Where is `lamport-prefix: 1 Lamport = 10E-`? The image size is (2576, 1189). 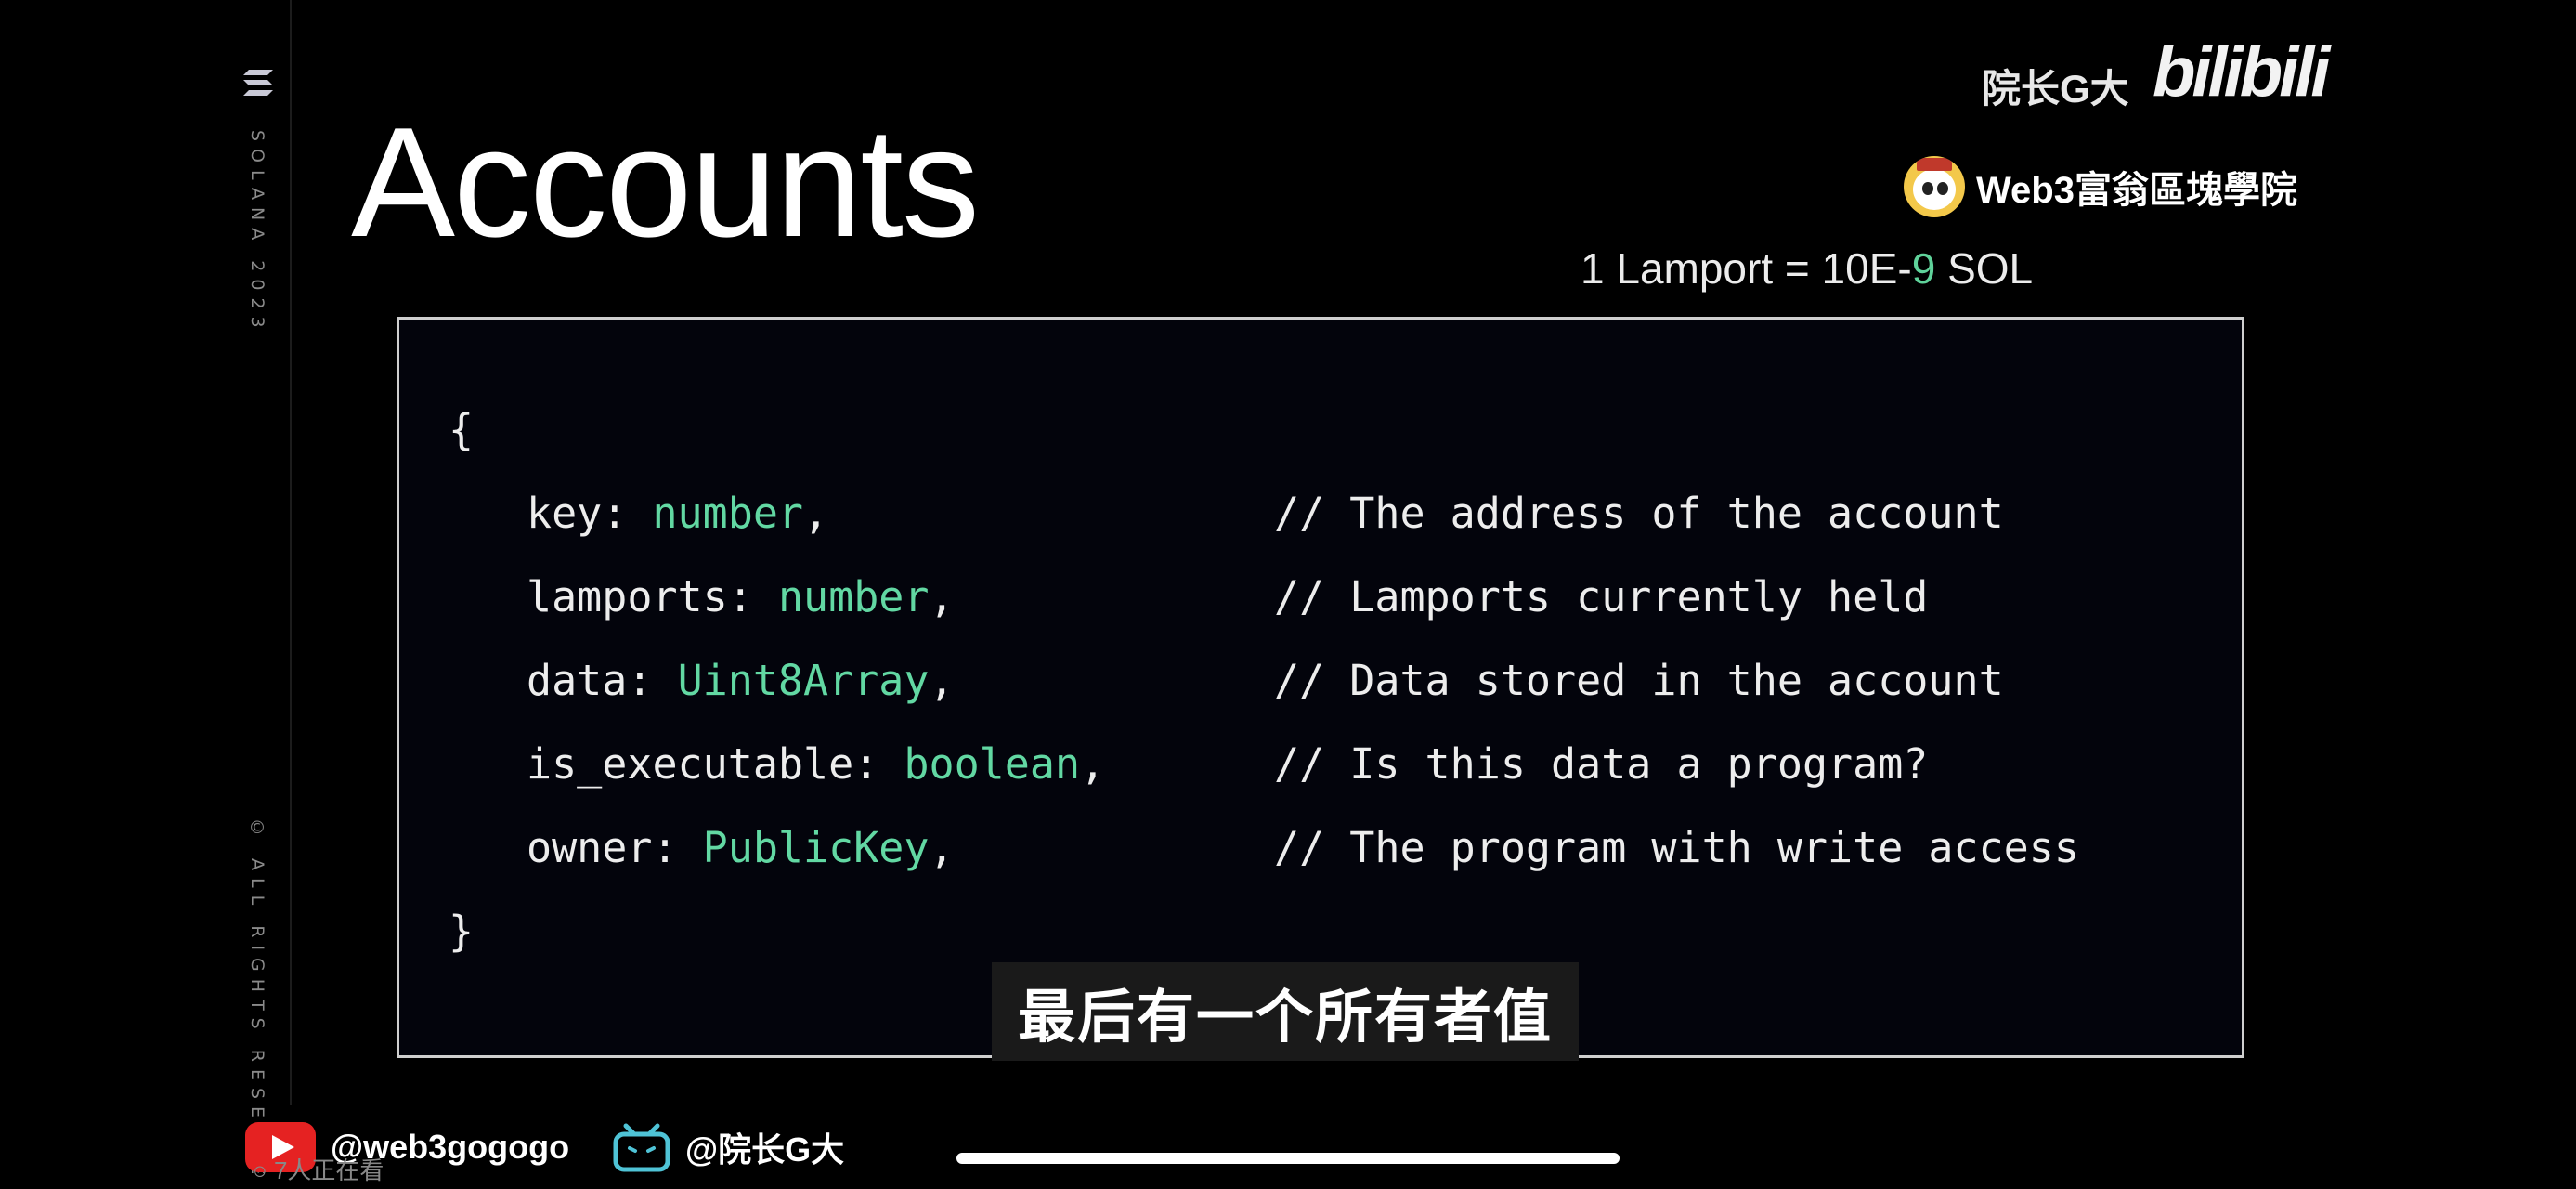 lamport-prefix: 1 Lamport = 10E- is located at coordinates (1747, 268).